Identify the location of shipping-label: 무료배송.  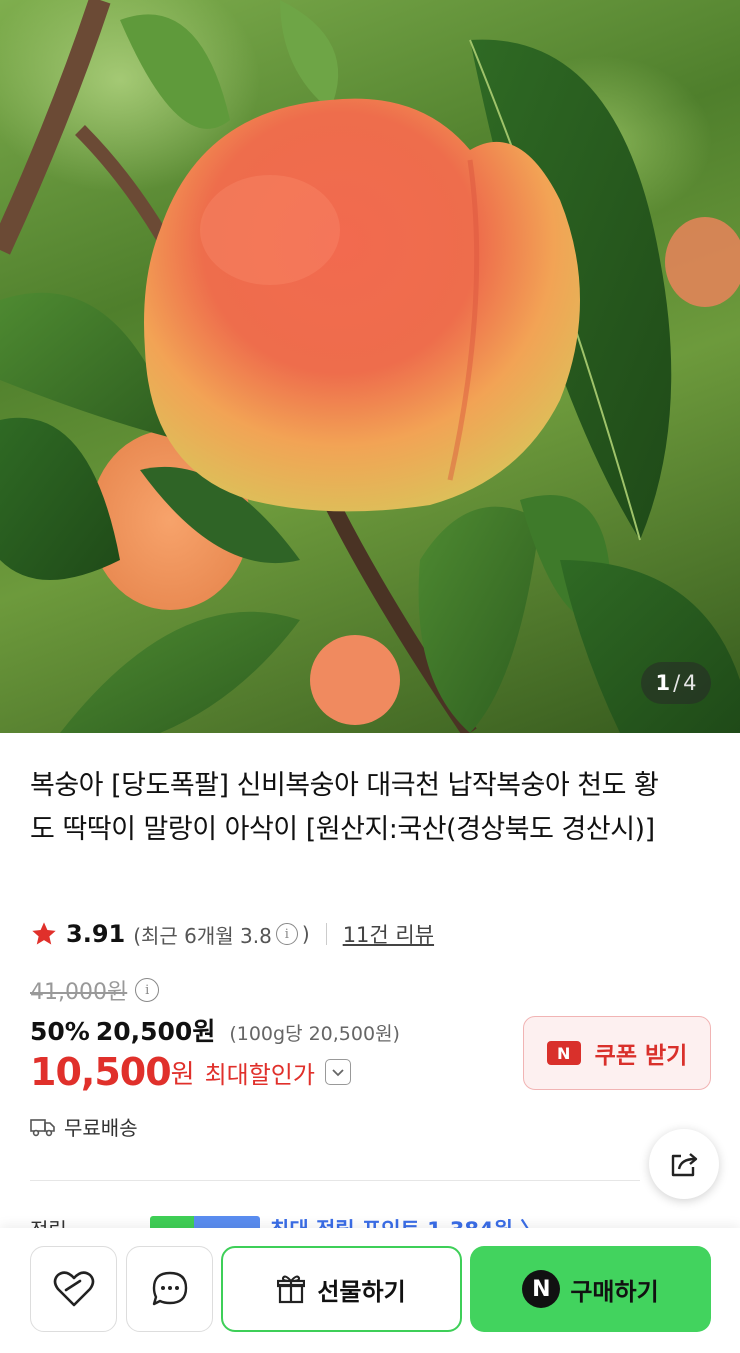
(101, 1128).